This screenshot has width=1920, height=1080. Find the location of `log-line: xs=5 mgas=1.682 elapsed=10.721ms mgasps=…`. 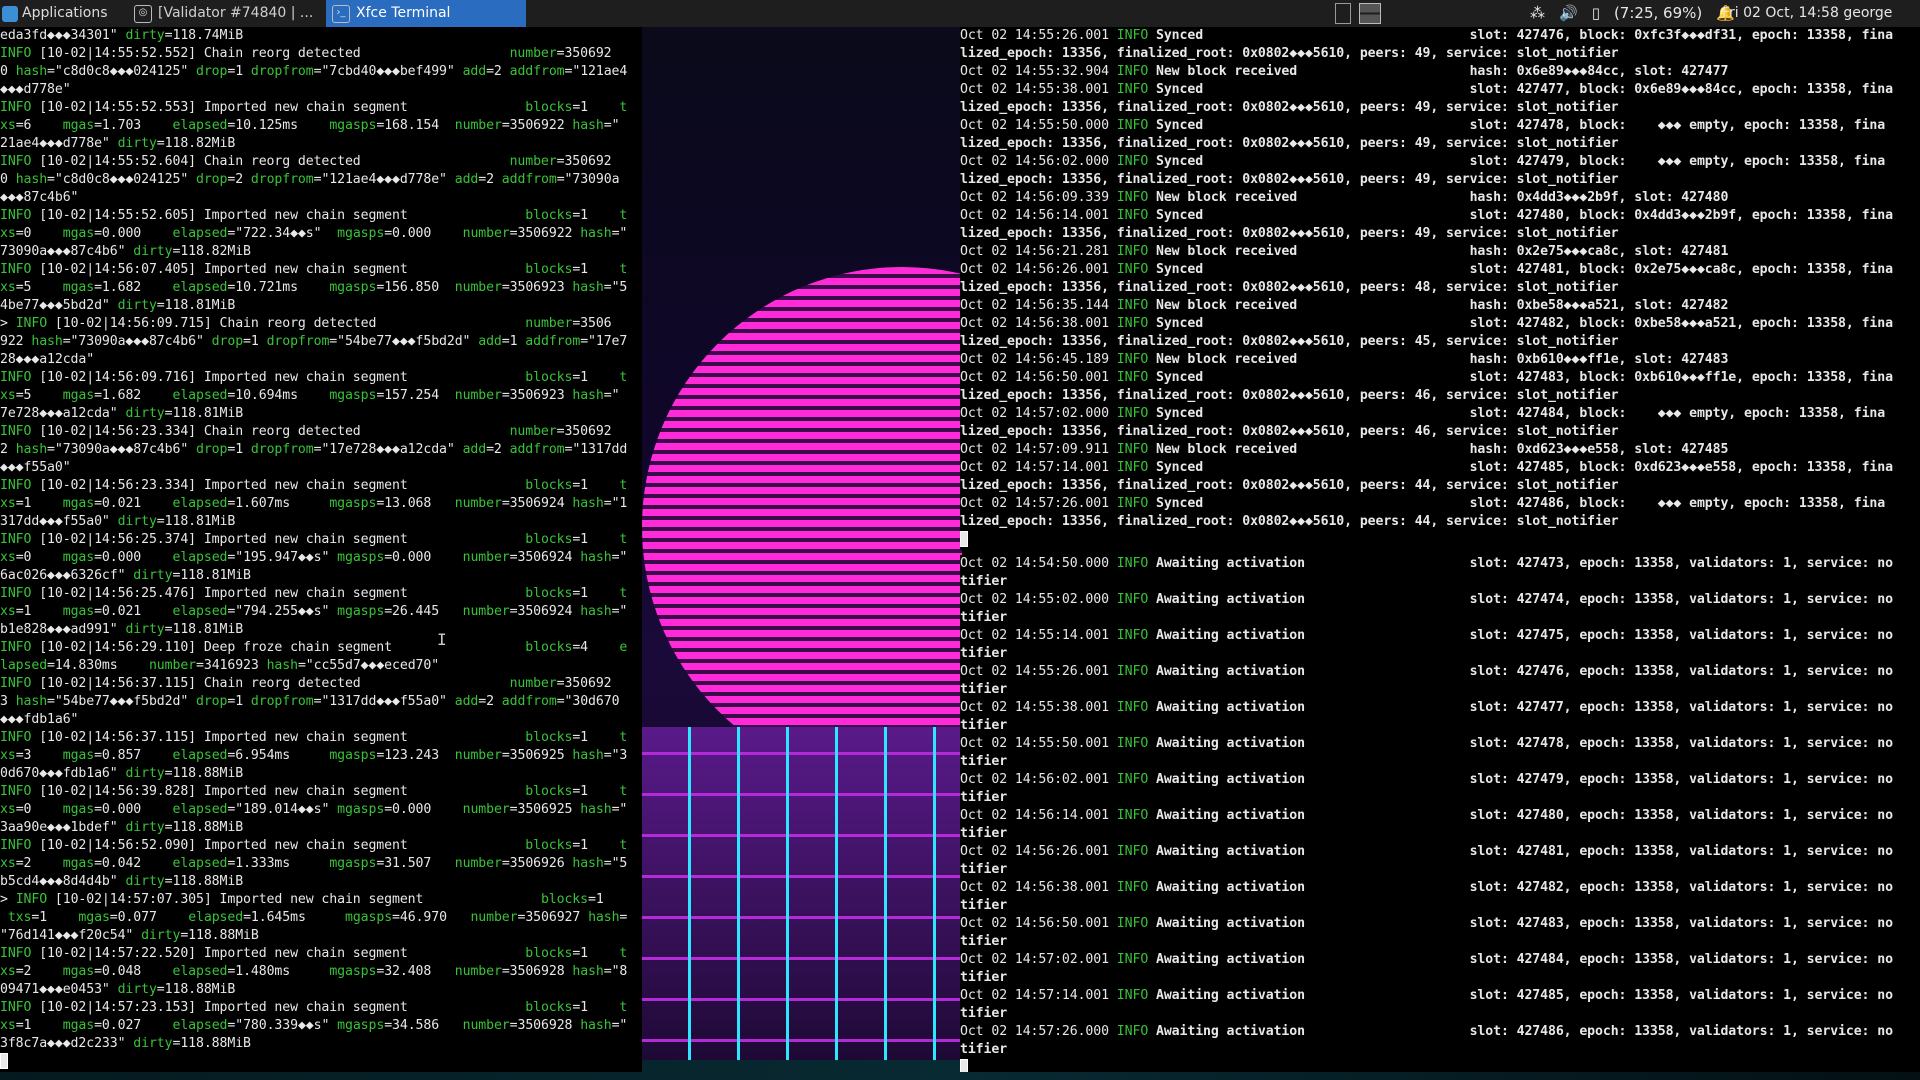

log-line: xs=5 mgas=1.682 elapsed=10.721ms mgasps=… is located at coordinates (321, 288).